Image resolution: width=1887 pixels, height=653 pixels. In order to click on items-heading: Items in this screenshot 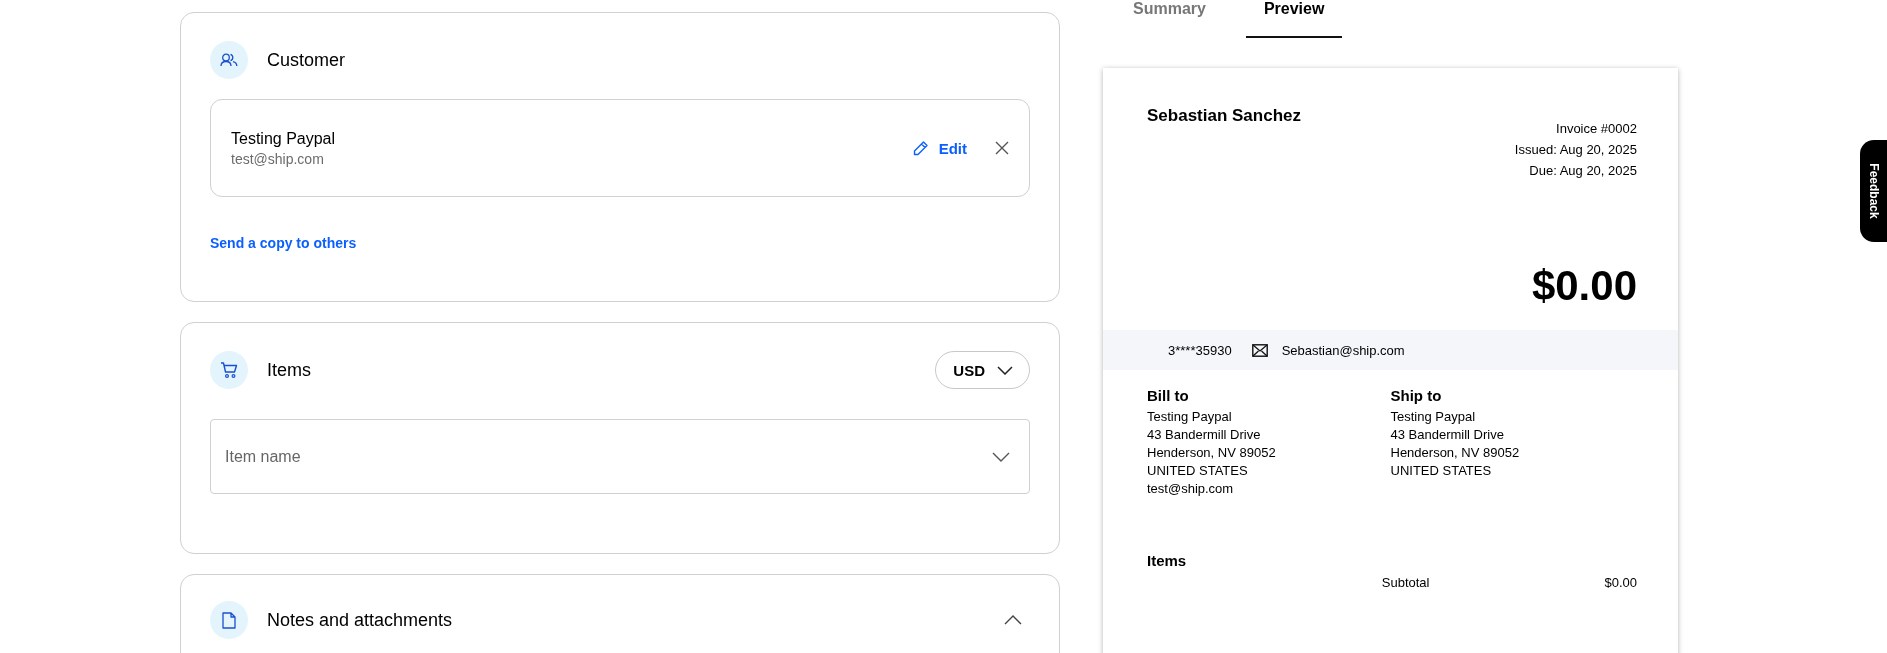, I will do `click(1167, 560)`.